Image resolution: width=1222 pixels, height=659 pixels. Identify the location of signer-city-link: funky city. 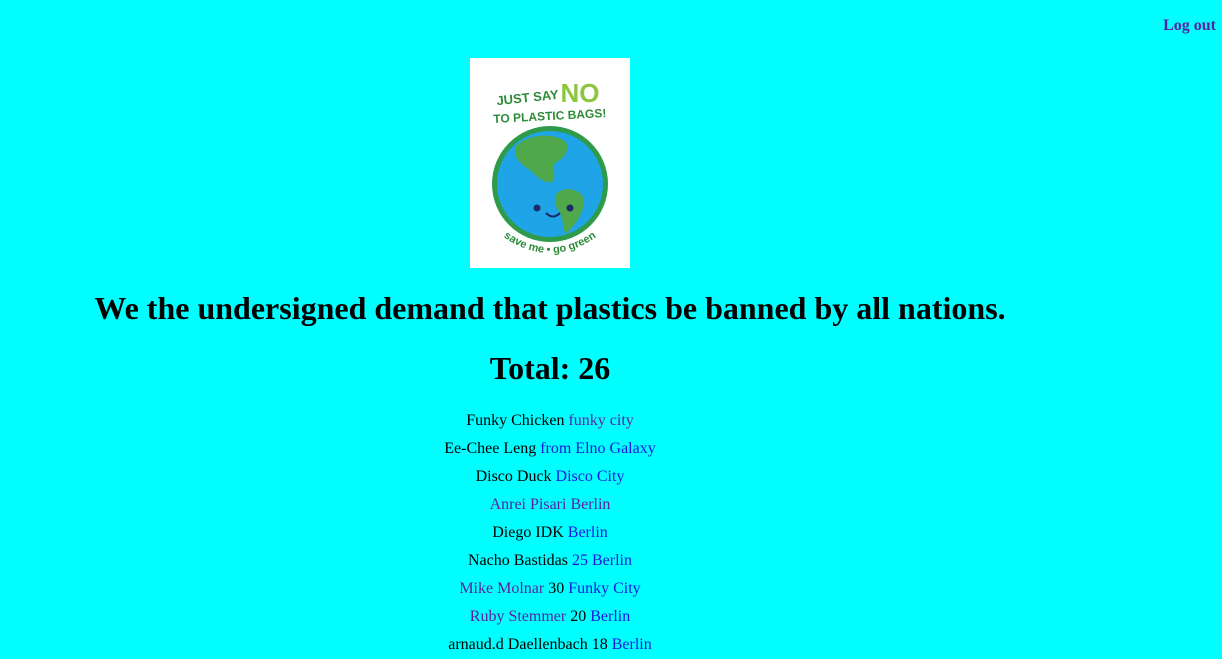
(600, 420).